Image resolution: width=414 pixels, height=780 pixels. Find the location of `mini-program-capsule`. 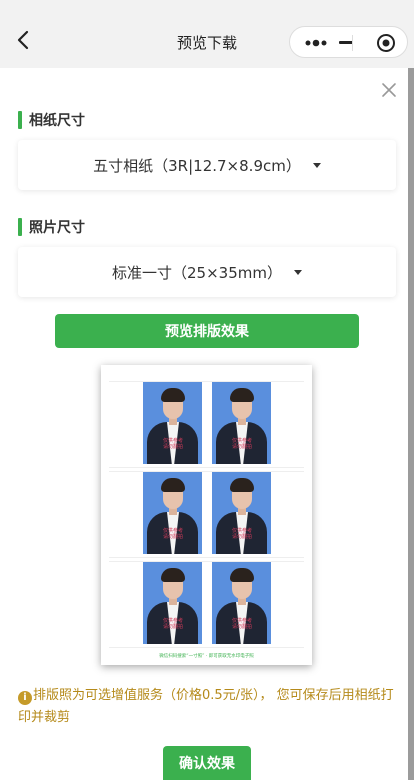

mini-program-capsule is located at coordinates (348, 42).